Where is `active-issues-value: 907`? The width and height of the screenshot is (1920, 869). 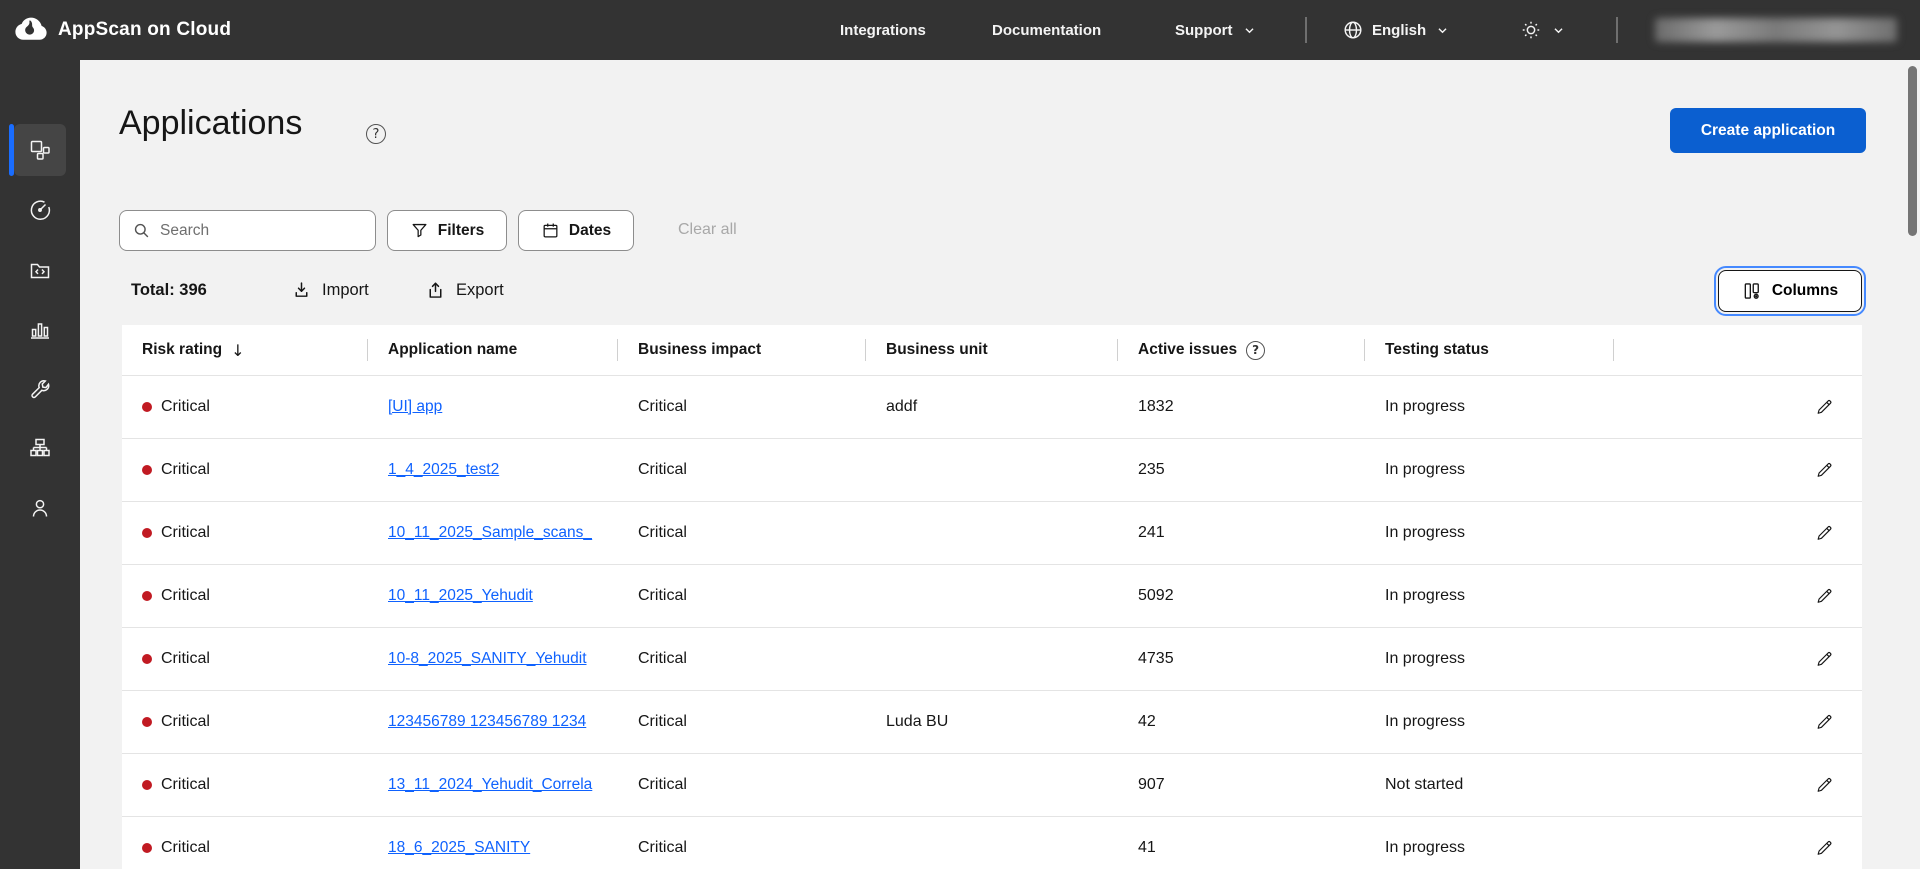 active-issues-value: 907 is located at coordinates (1151, 784).